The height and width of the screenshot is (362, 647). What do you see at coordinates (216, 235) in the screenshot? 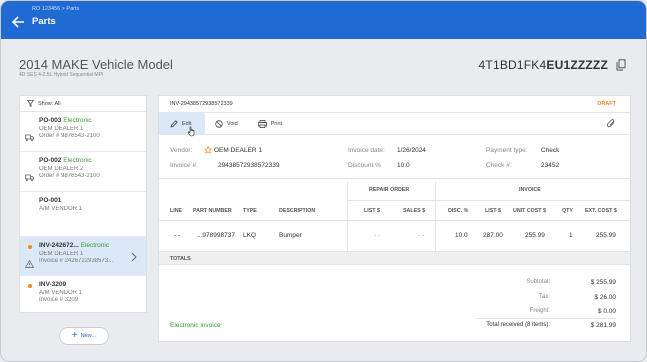
I see `cell-part-number: ...978998737` at bounding box center [216, 235].